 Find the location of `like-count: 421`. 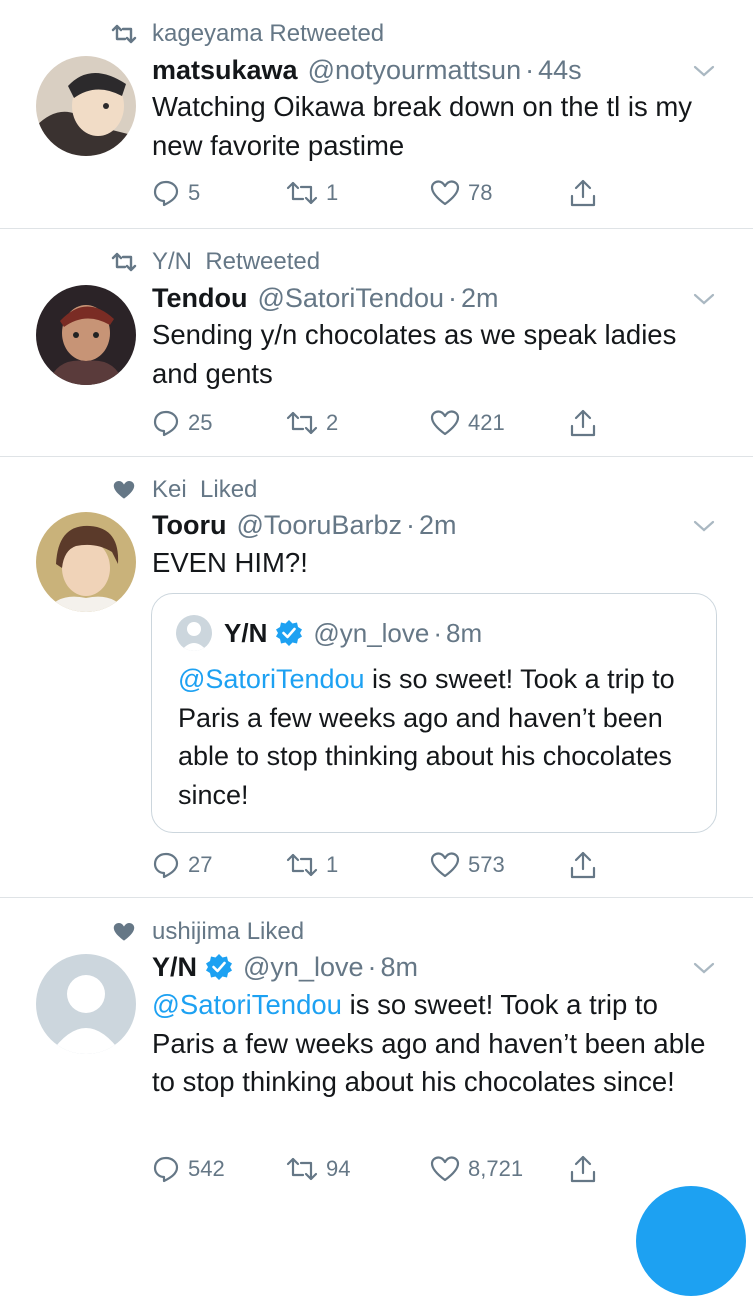

like-count: 421 is located at coordinates (486, 422).